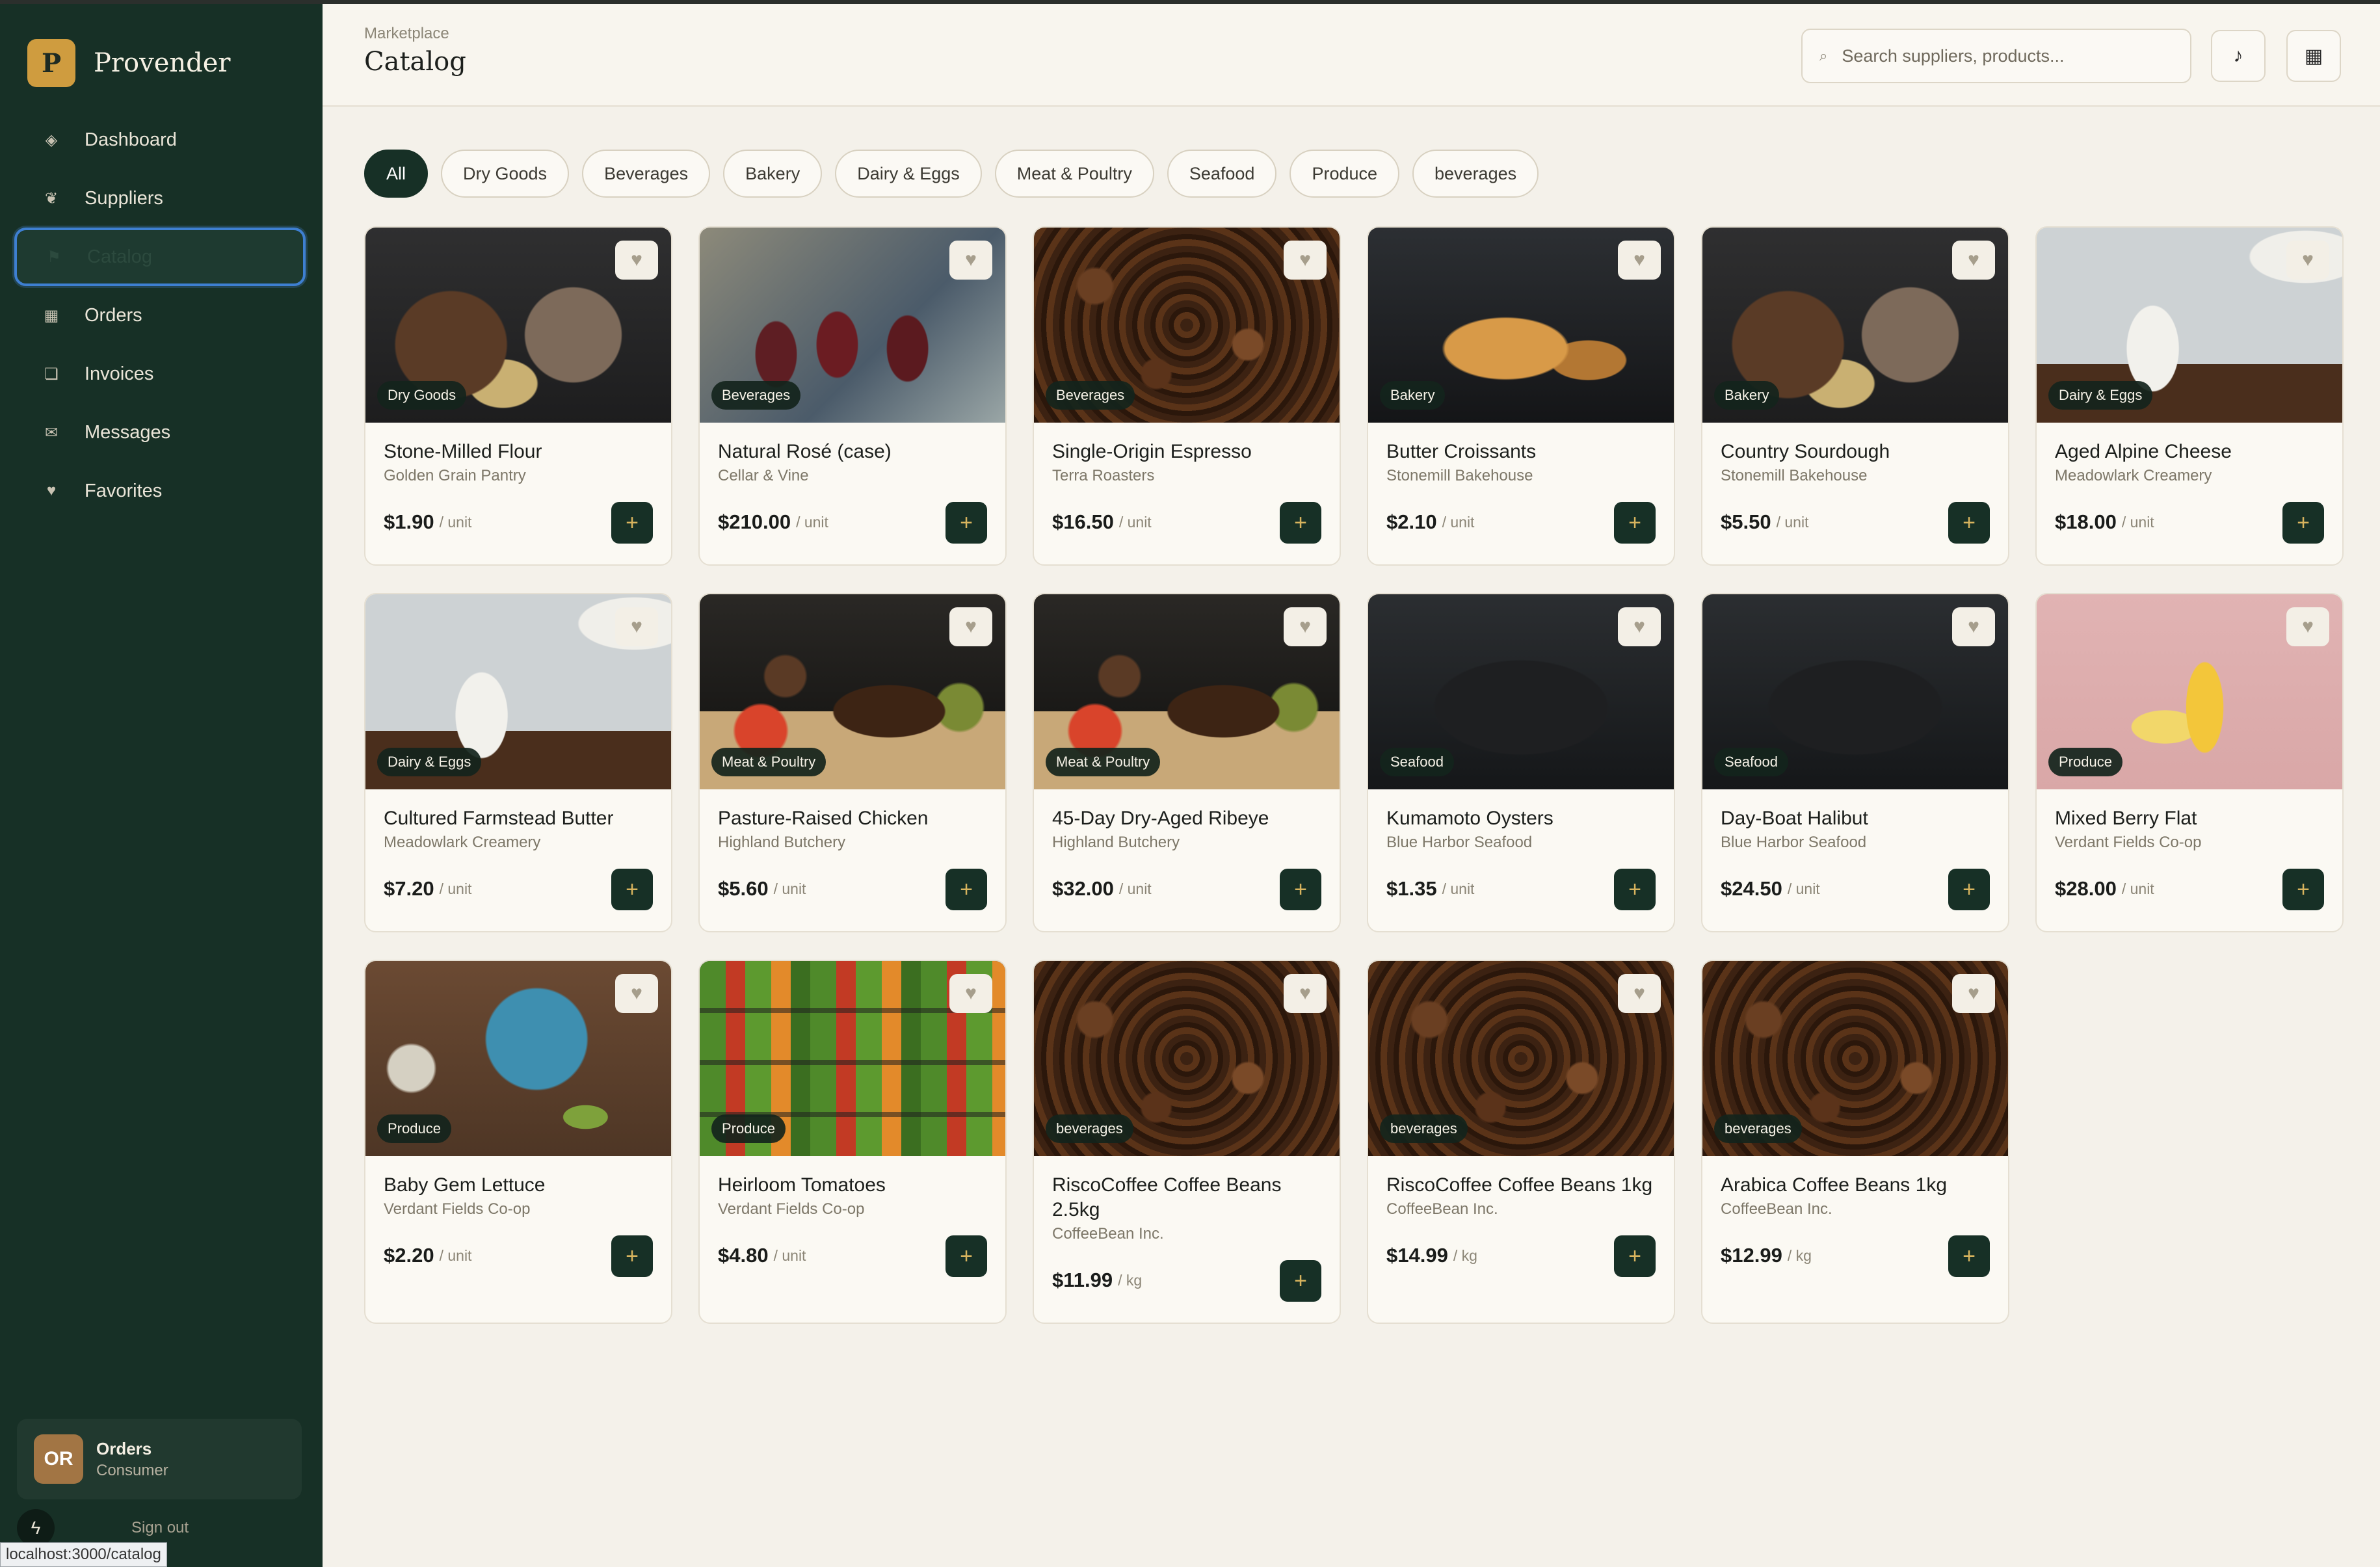  I want to click on filter-chip: beverages, so click(1475, 174).